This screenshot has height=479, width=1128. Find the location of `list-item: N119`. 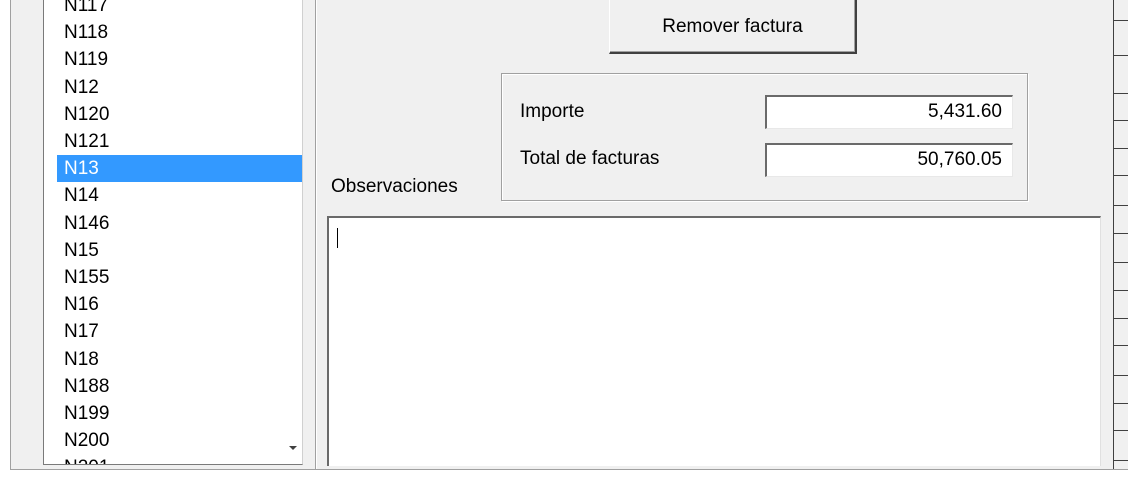

list-item: N119 is located at coordinates (179, 59).